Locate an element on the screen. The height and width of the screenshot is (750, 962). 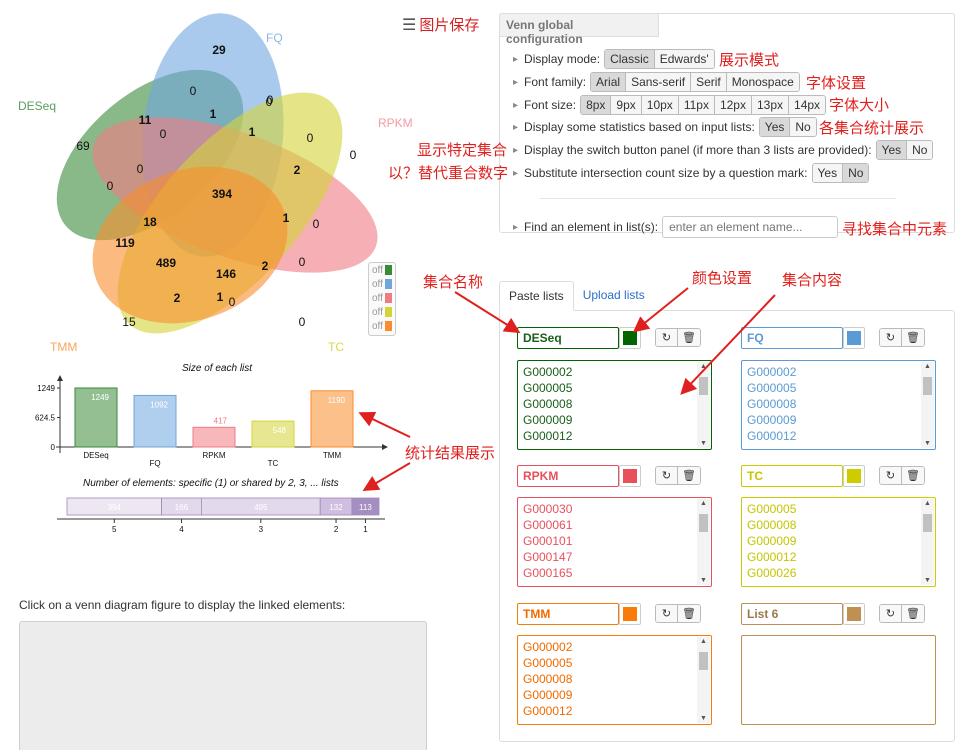
font-size-9: 9px is located at coordinates (626, 105).